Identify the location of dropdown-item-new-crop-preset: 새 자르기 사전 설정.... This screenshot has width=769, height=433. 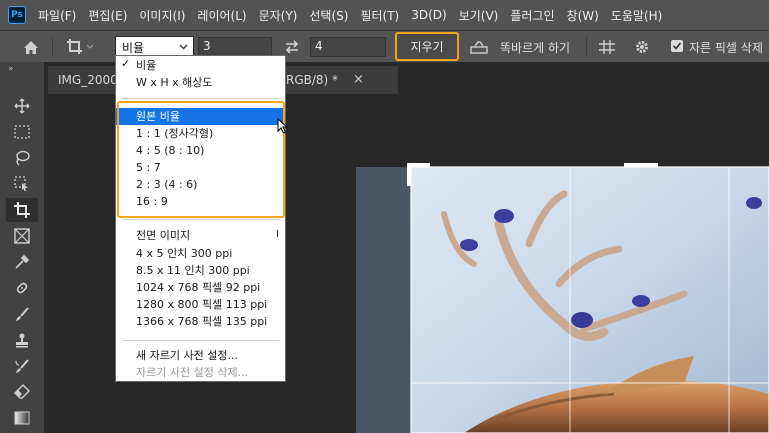
(200, 355).